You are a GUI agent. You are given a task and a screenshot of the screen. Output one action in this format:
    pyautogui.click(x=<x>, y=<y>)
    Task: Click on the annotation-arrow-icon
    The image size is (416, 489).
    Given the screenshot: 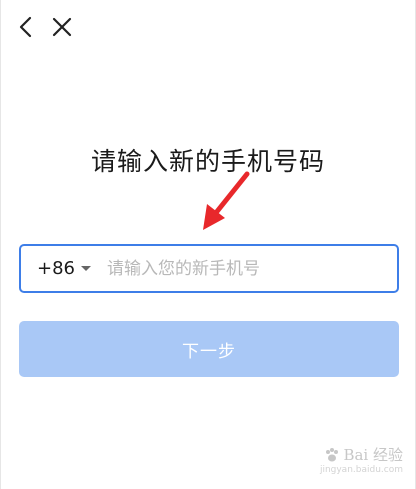 What is the action you would take?
    pyautogui.click(x=226, y=200)
    